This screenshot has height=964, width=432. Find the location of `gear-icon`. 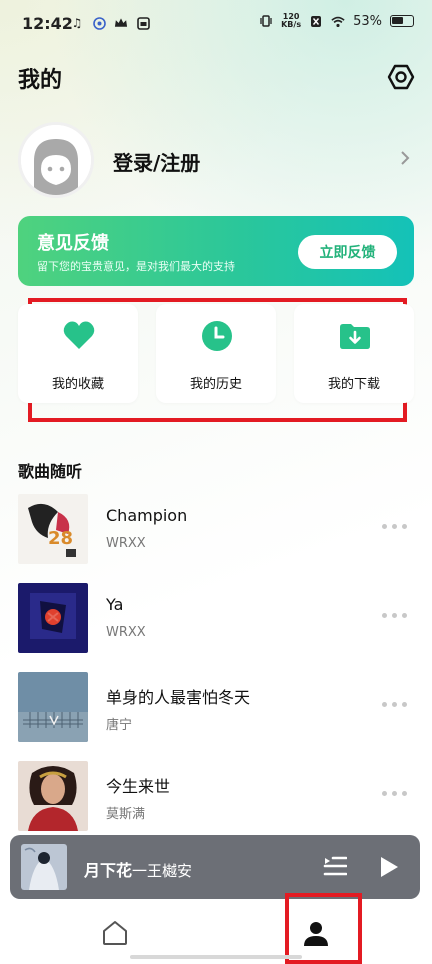

gear-icon is located at coordinates (401, 77).